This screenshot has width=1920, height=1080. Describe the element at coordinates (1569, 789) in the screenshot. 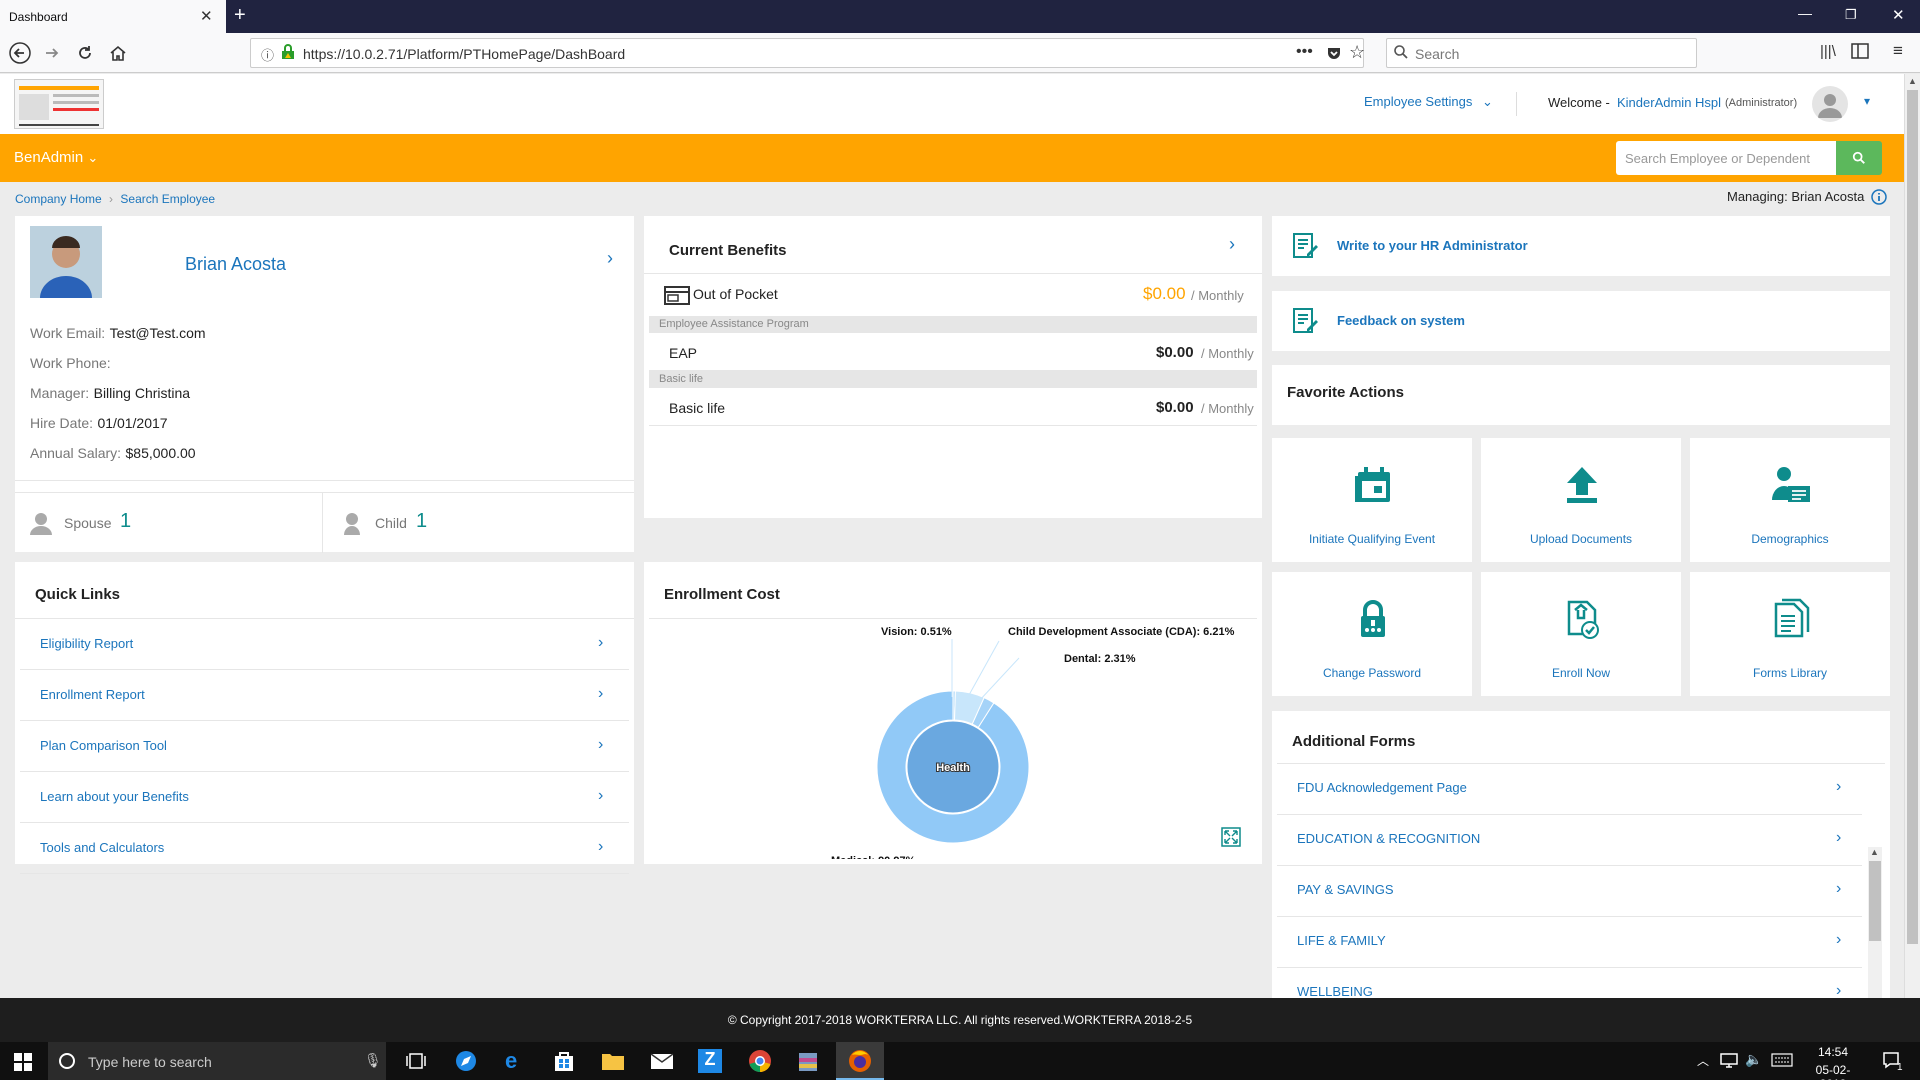

I see `form-item: FDU Acknowledgement Page ›` at that location.